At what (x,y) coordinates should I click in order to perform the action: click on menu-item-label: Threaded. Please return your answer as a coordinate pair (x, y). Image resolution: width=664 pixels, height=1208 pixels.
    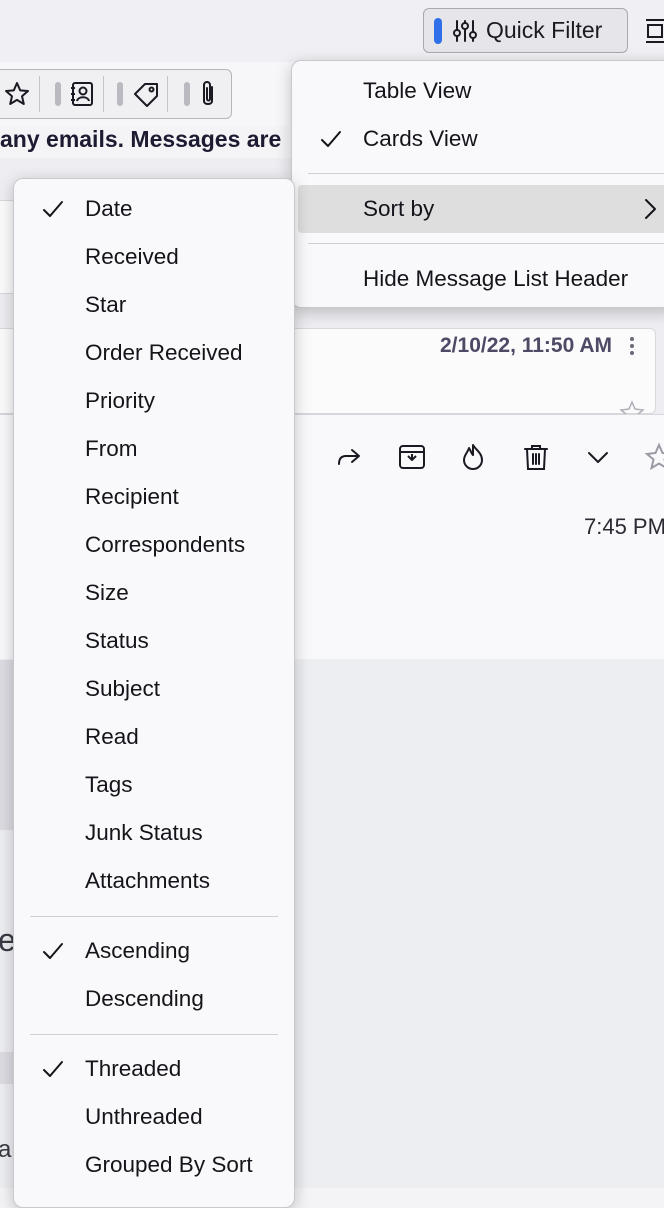
    Looking at the image, I should click on (133, 1068).